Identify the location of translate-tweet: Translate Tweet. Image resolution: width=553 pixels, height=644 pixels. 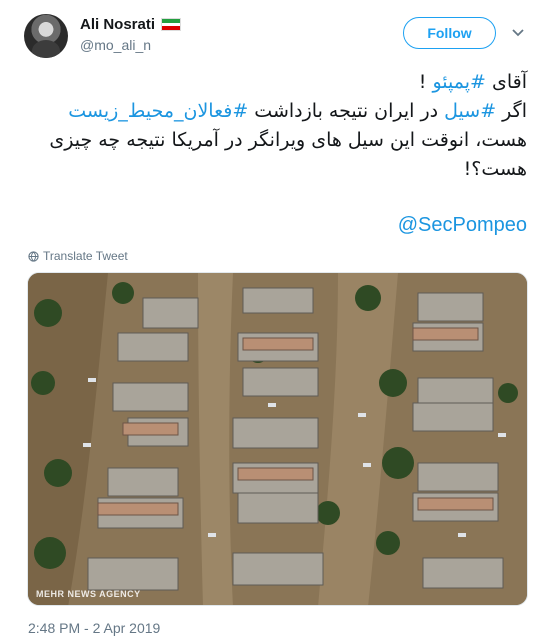
(78, 256).